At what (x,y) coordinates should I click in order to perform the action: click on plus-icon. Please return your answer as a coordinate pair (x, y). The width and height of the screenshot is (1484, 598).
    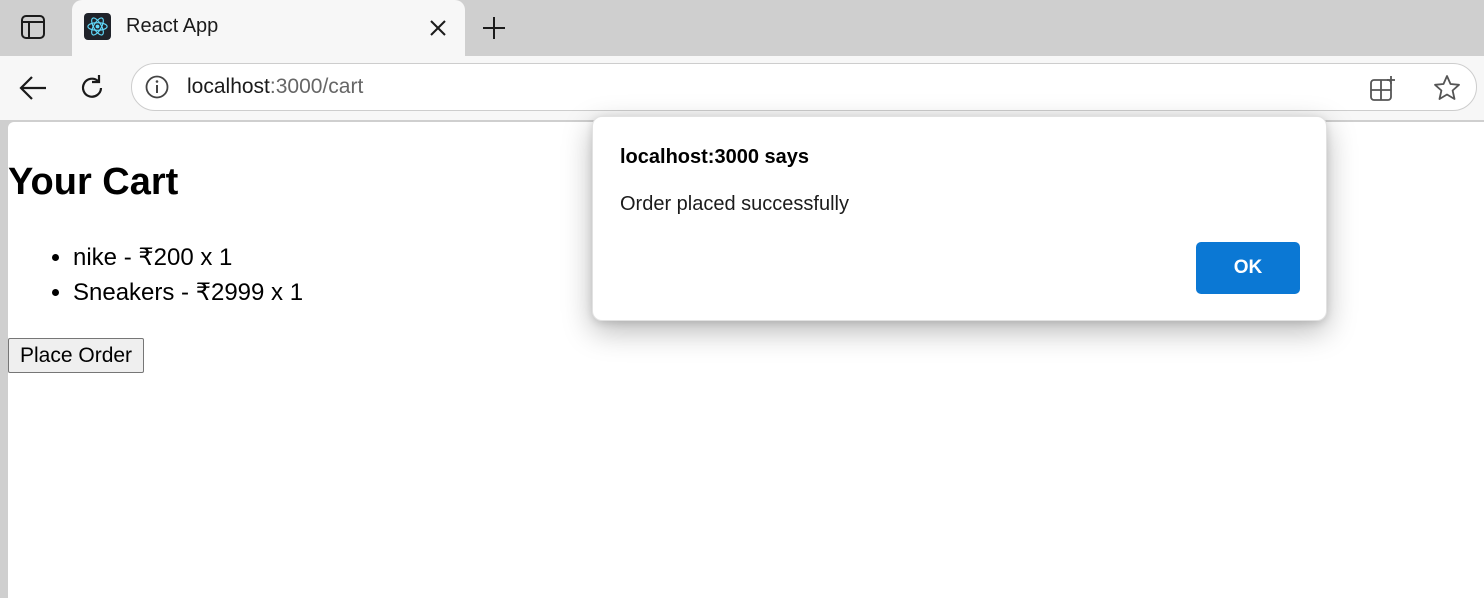
    Looking at the image, I should click on (494, 28).